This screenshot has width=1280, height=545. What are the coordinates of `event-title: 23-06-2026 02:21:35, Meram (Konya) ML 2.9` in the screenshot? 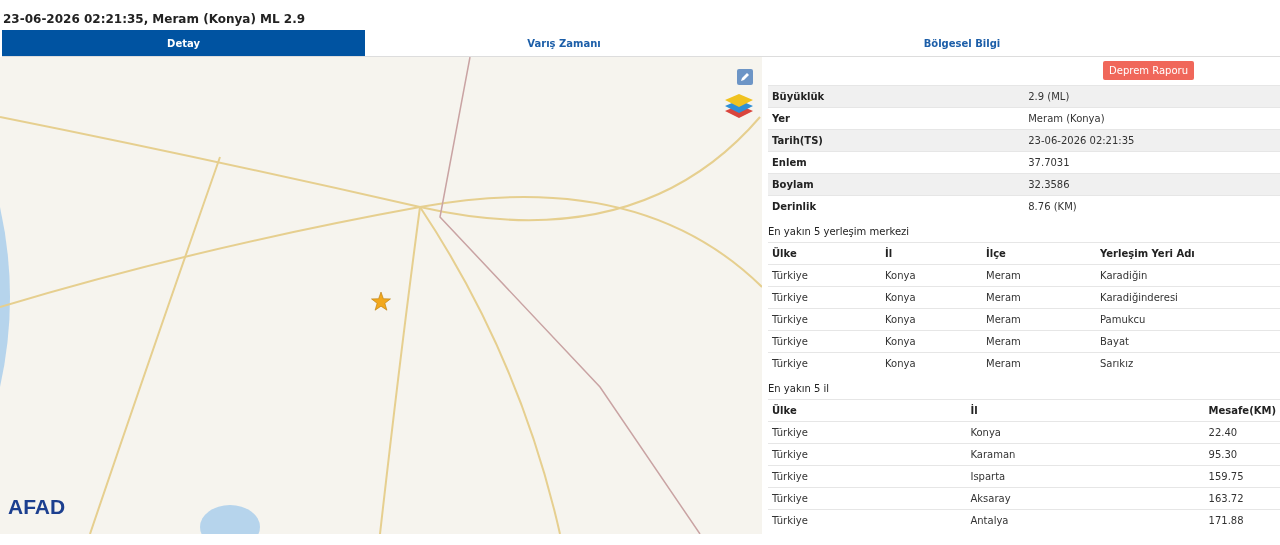 It's located at (154, 19).